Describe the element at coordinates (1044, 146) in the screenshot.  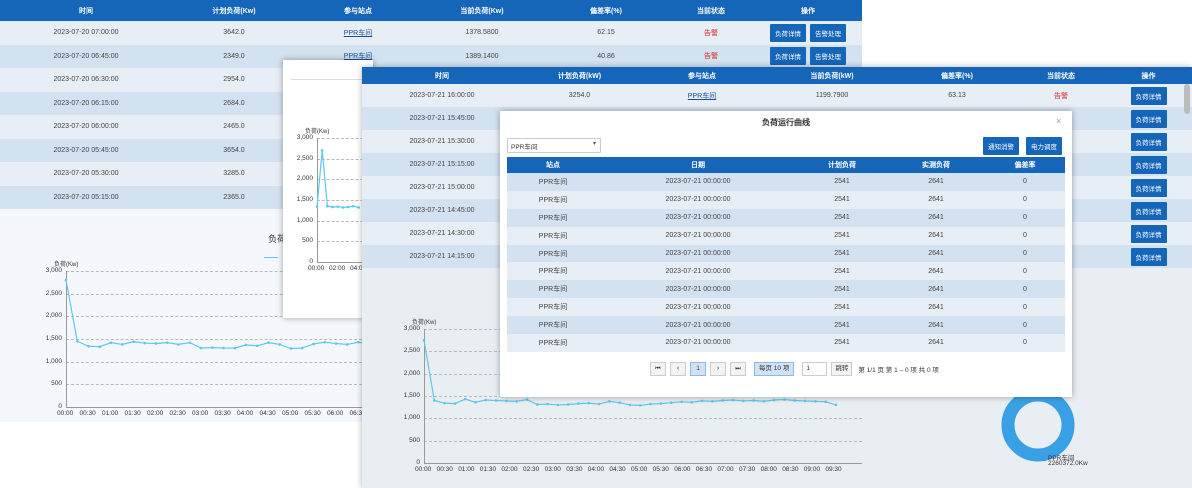
I see `power-dispatch-button: 电力调度` at that location.